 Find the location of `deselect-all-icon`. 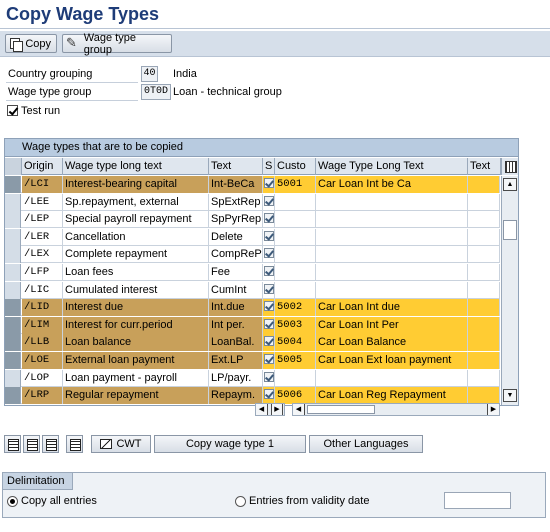

deselect-all-icon is located at coordinates (50, 444).